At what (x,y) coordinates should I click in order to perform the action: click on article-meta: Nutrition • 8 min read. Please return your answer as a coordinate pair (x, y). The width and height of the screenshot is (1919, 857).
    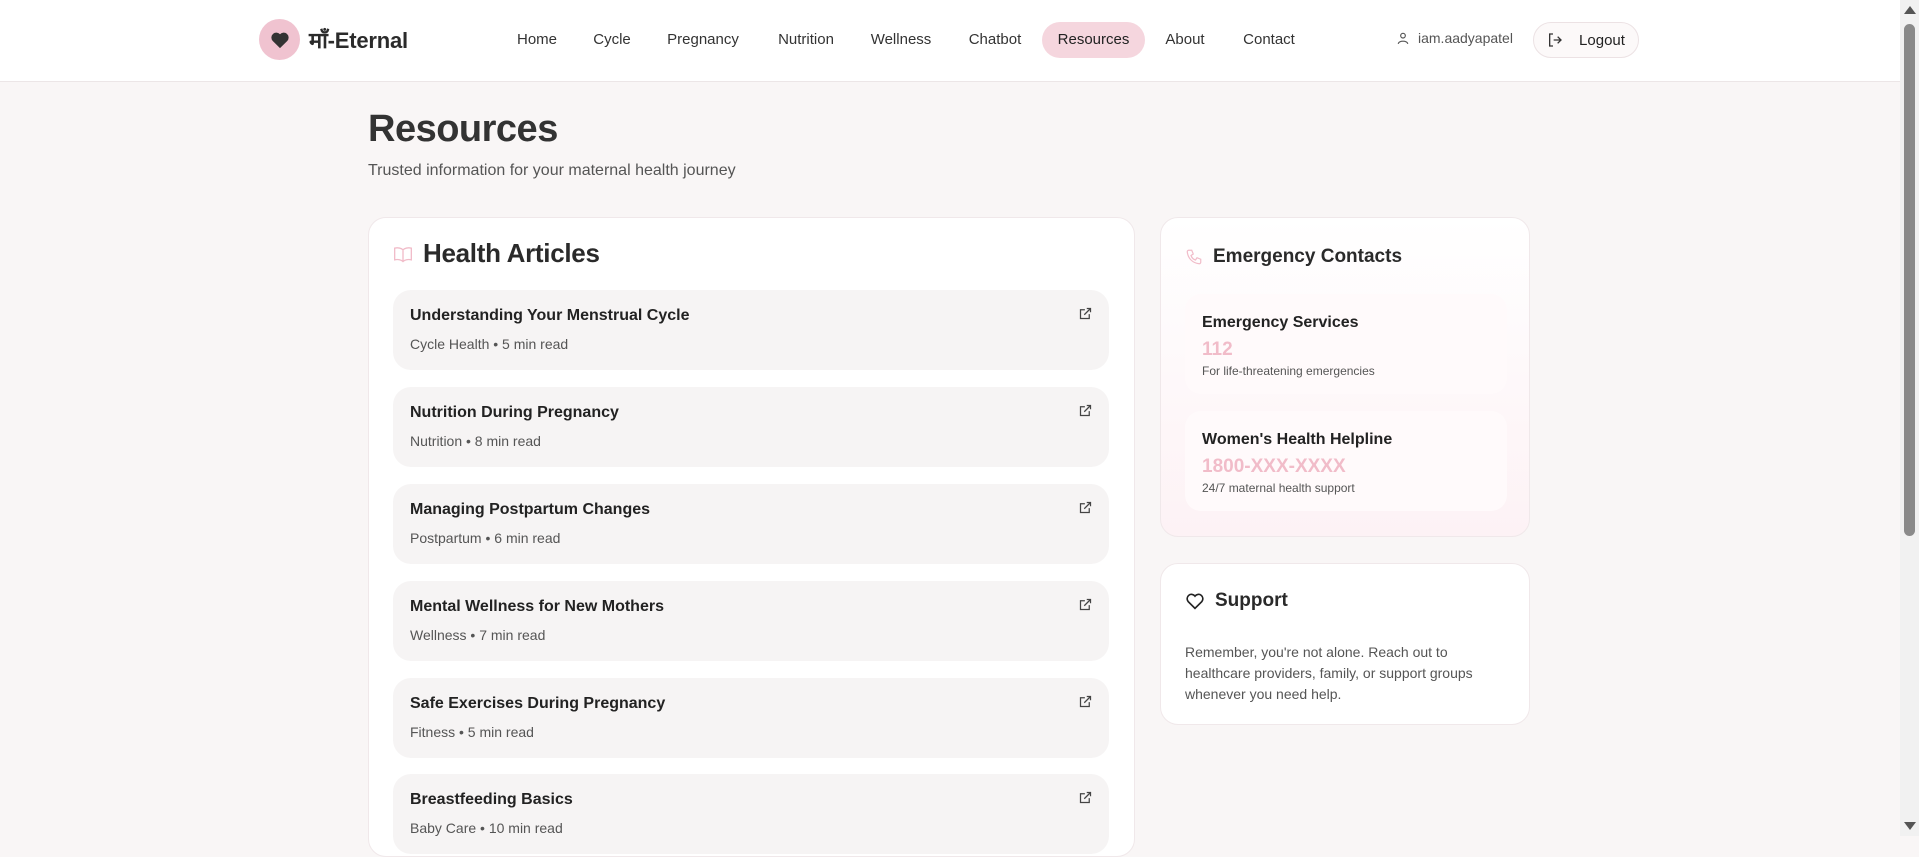
    Looking at the image, I should click on (475, 441).